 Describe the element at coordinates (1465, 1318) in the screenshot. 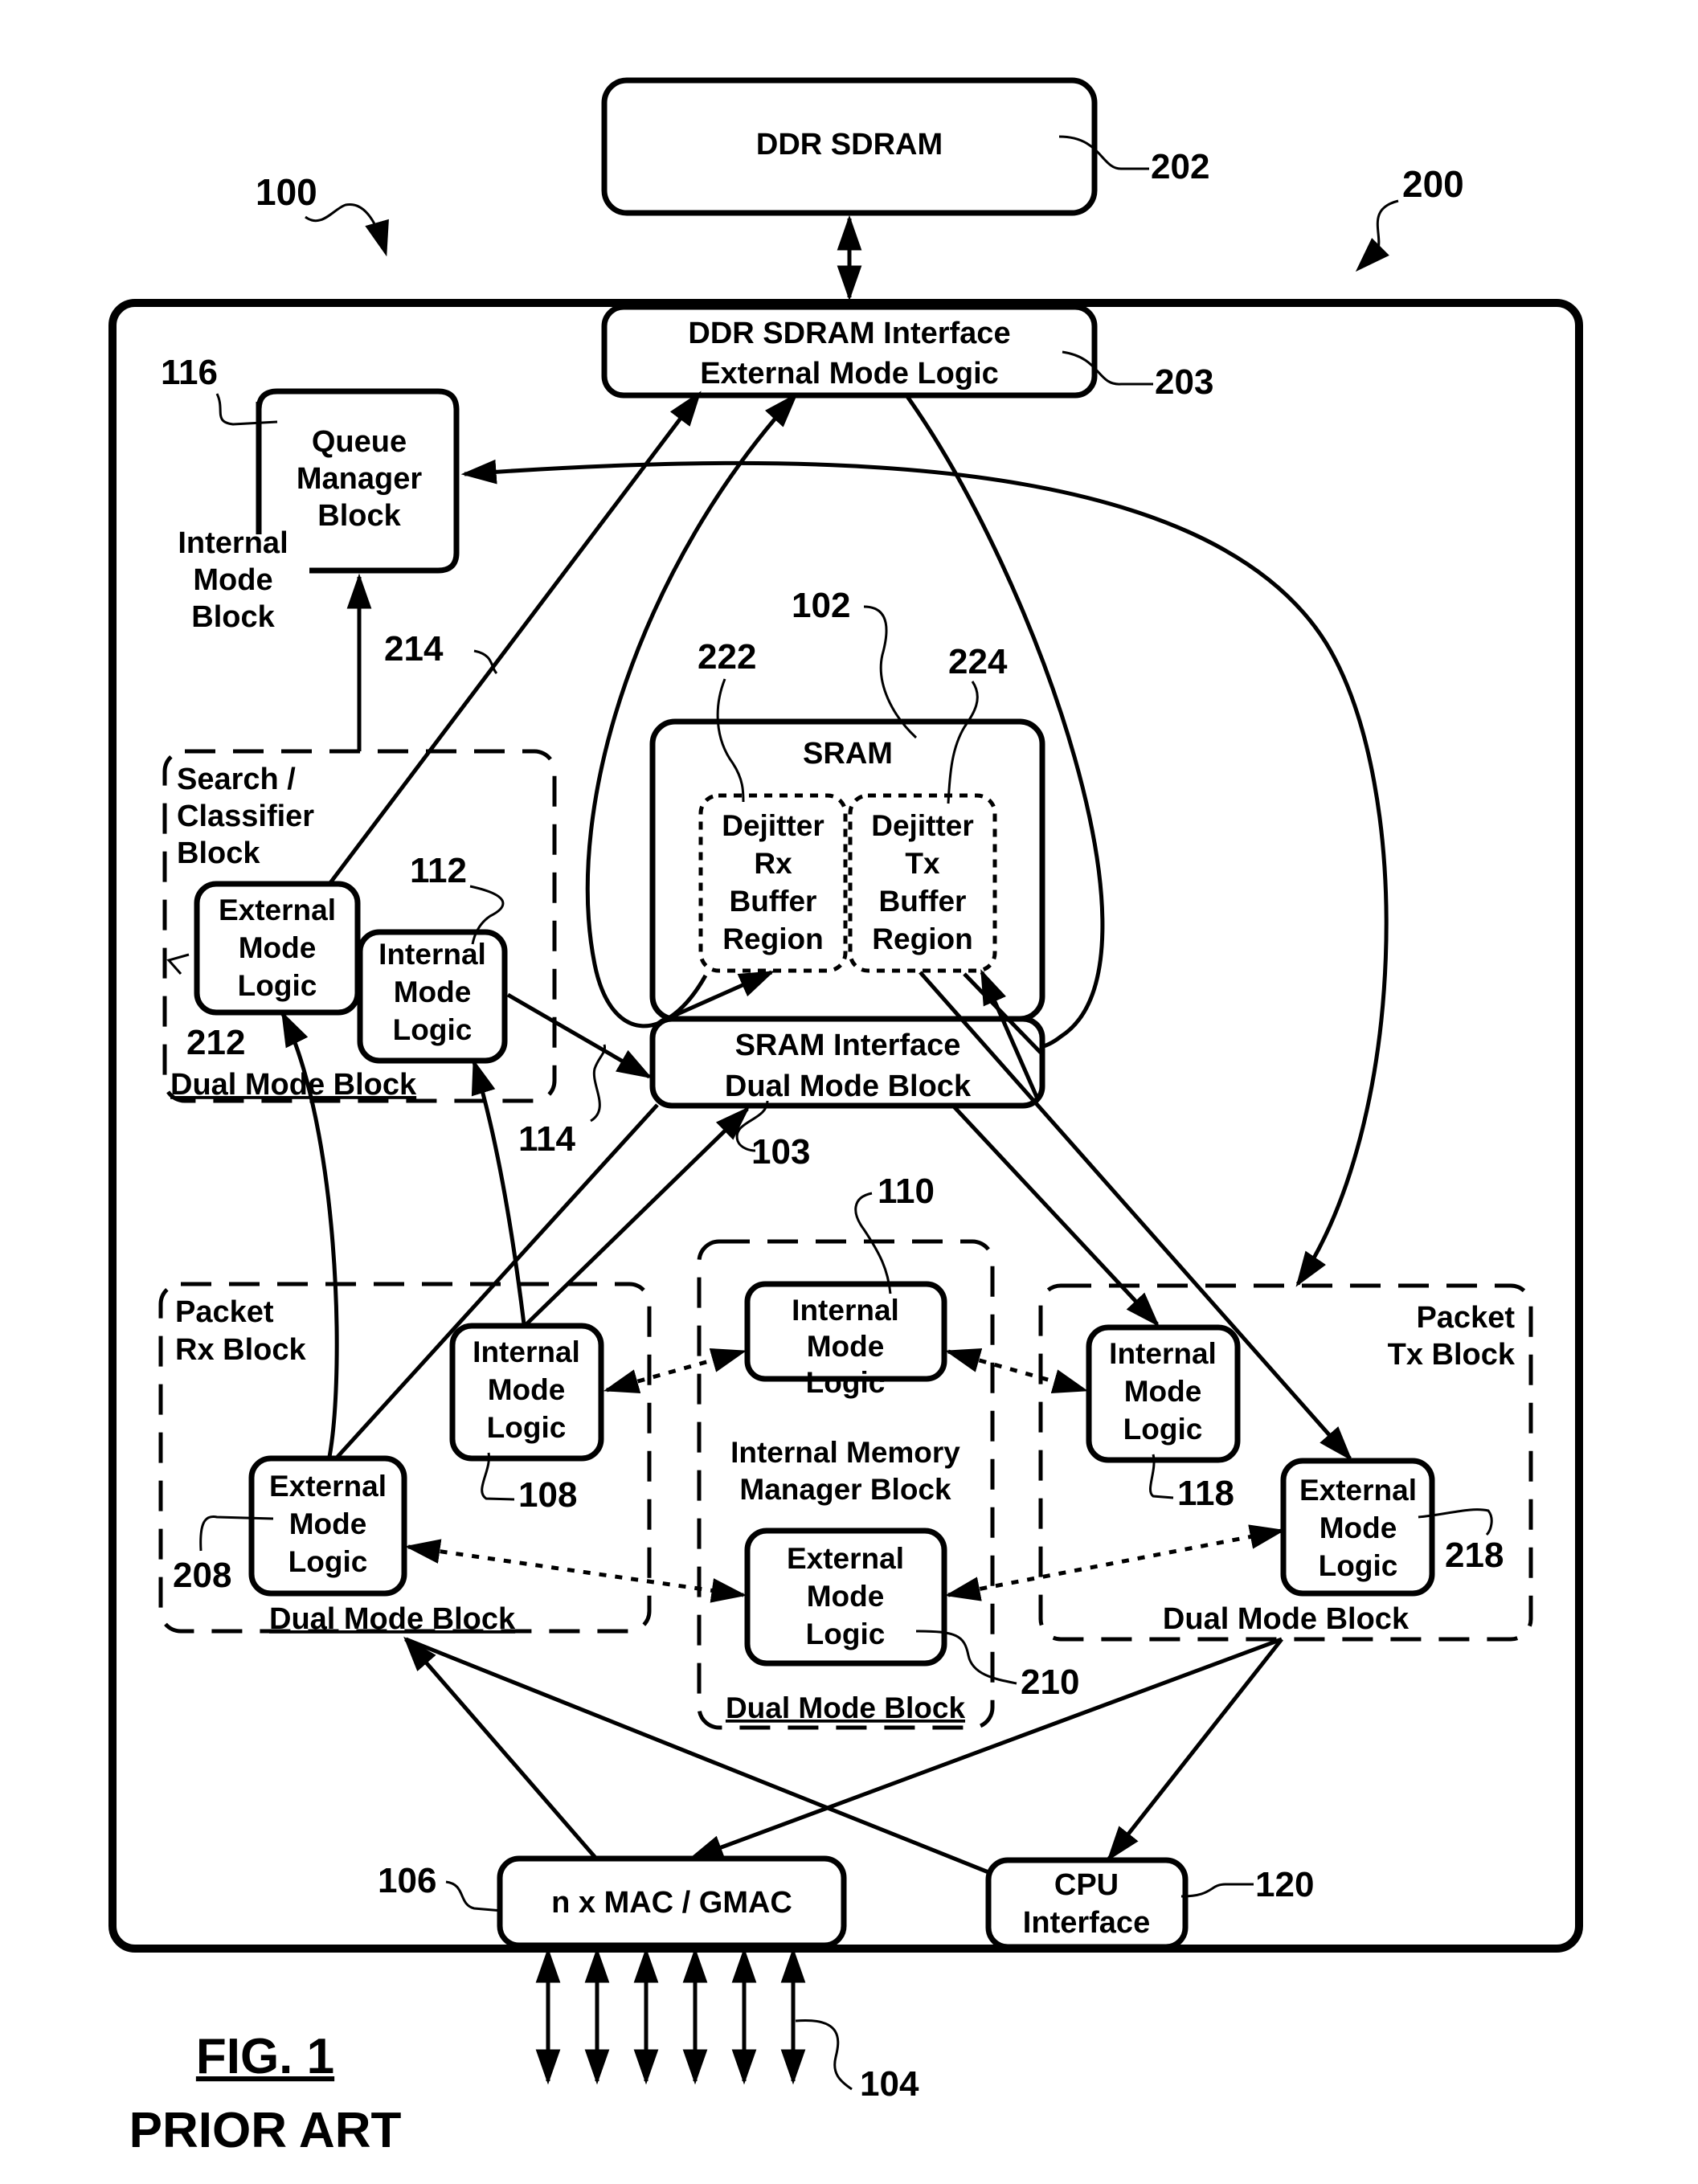

I see `packet-tx-label-1: Packet` at that location.